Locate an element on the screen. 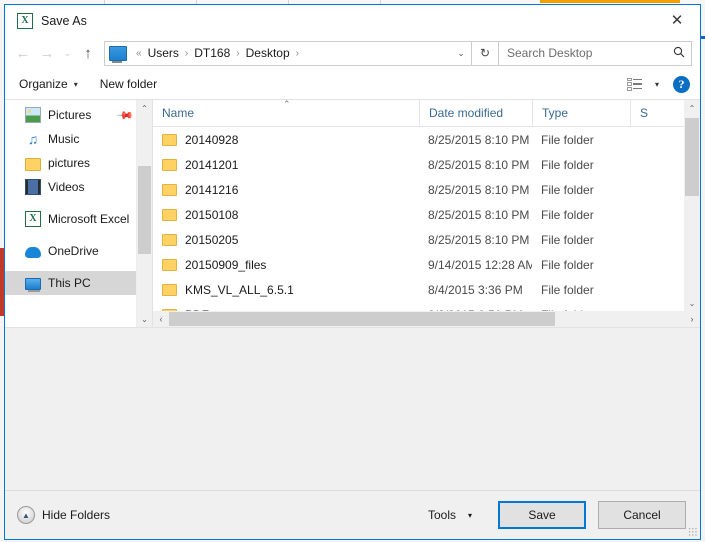 The height and width of the screenshot is (542, 705). tools-button: Tools ▾ is located at coordinates (450, 515).